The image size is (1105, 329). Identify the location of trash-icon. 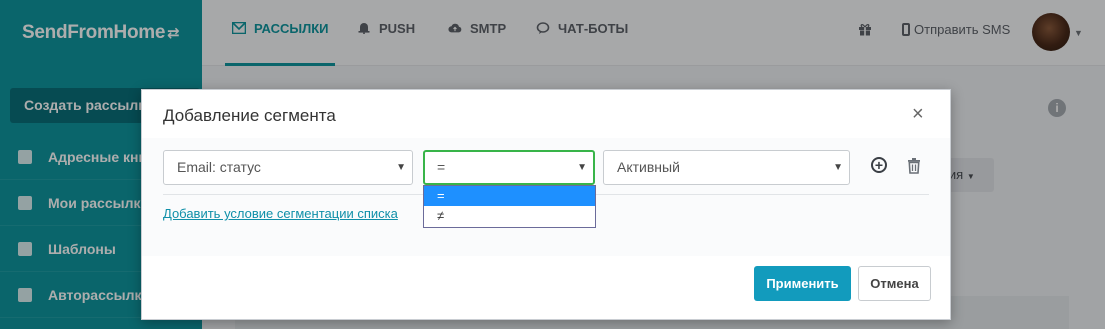
(914, 166).